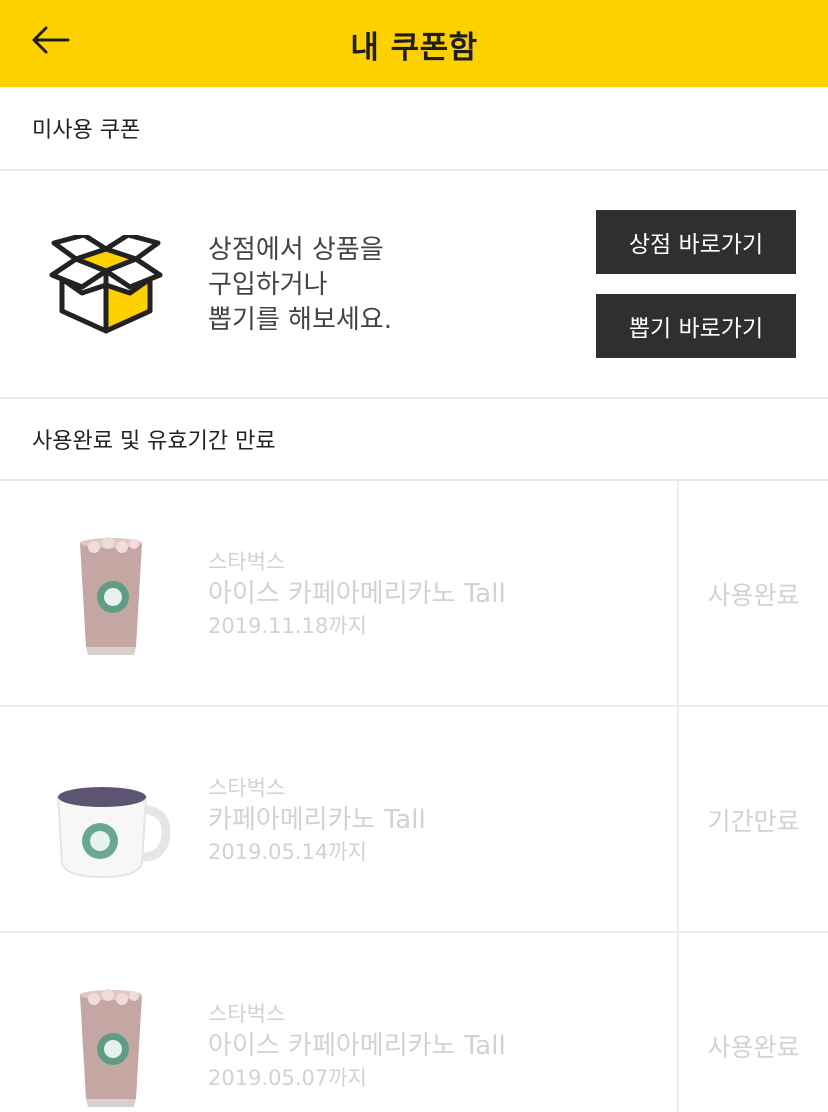  What do you see at coordinates (696, 326) in the screenshot?
I see `go-to-draw-button: 뽑기 바로가기` at bounding box center [696, 326].